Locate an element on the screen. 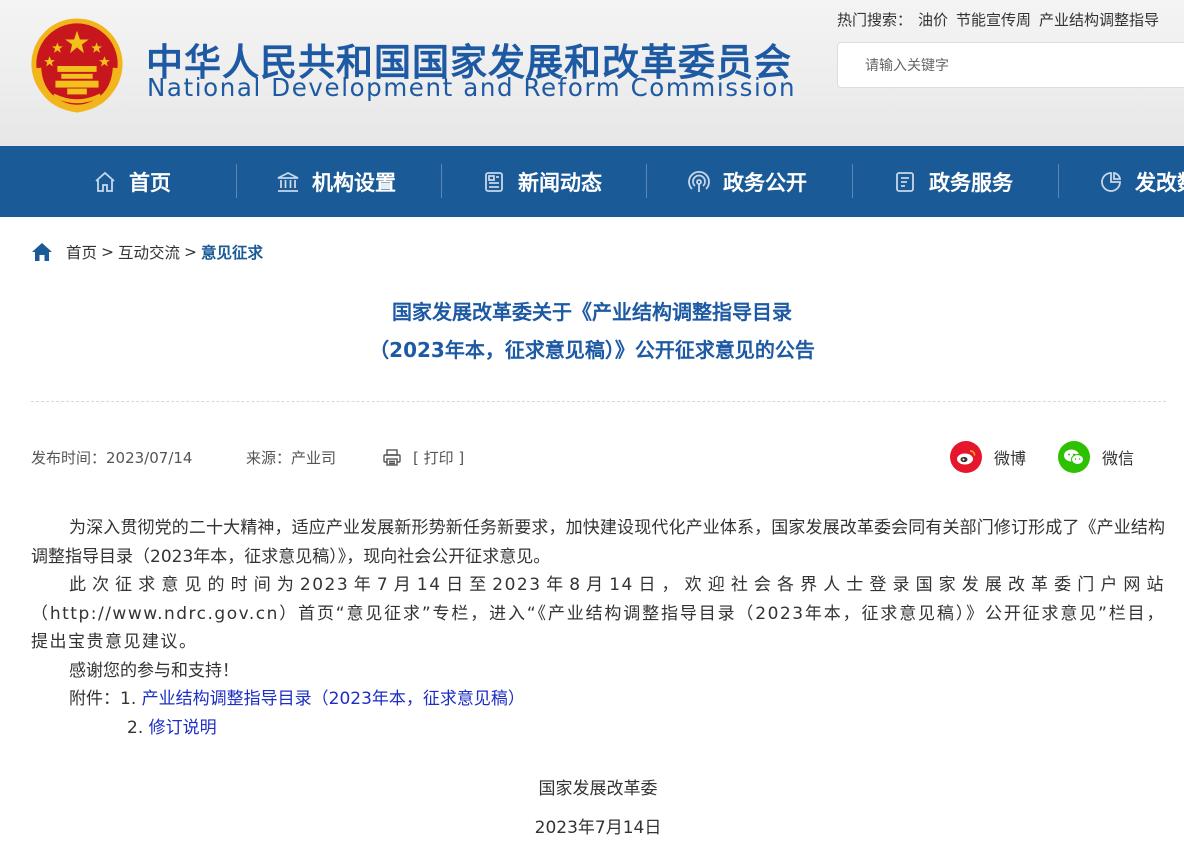 The width and height of the screenshot is (1184, 843). nav-label: 政务服务 is located at coordinates (971, 182).